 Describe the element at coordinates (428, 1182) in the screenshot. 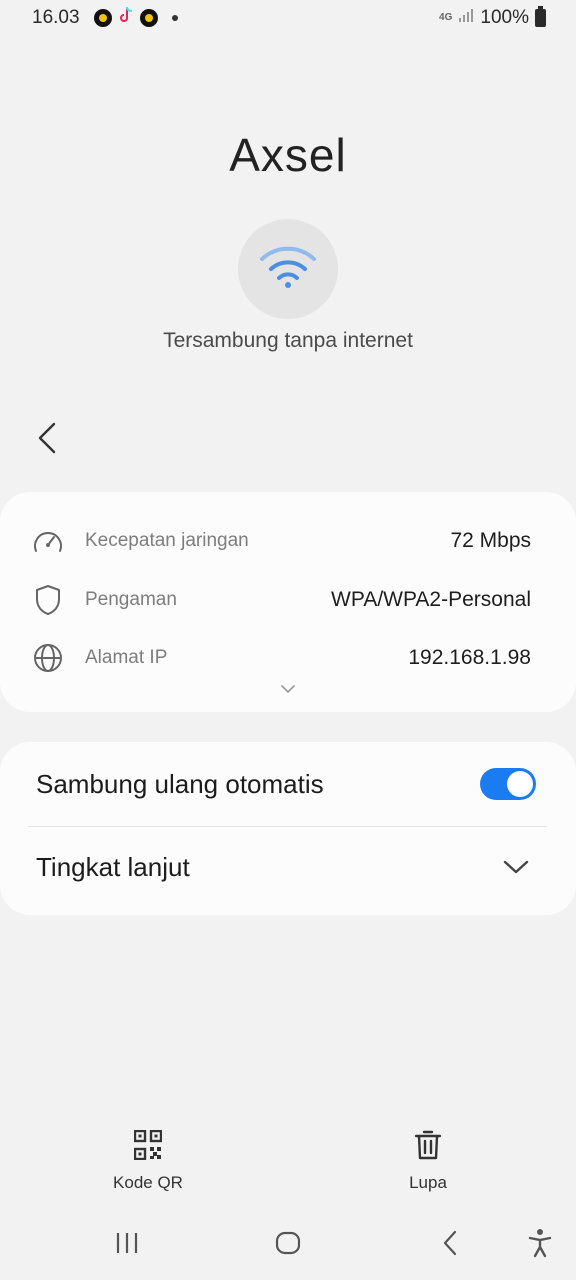

I see `forget-label: Lupa` at that location.